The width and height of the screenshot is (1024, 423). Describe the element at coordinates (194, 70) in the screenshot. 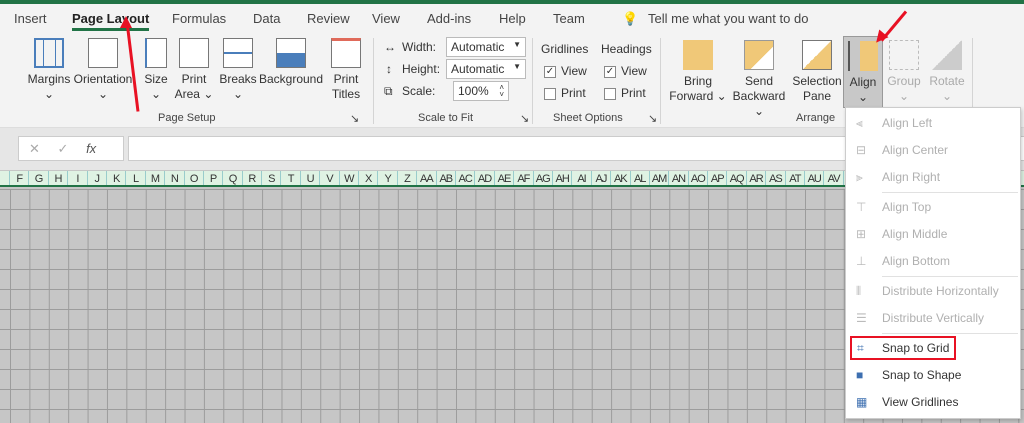

I see `print-area-button: Print Area ⌄` at that location.